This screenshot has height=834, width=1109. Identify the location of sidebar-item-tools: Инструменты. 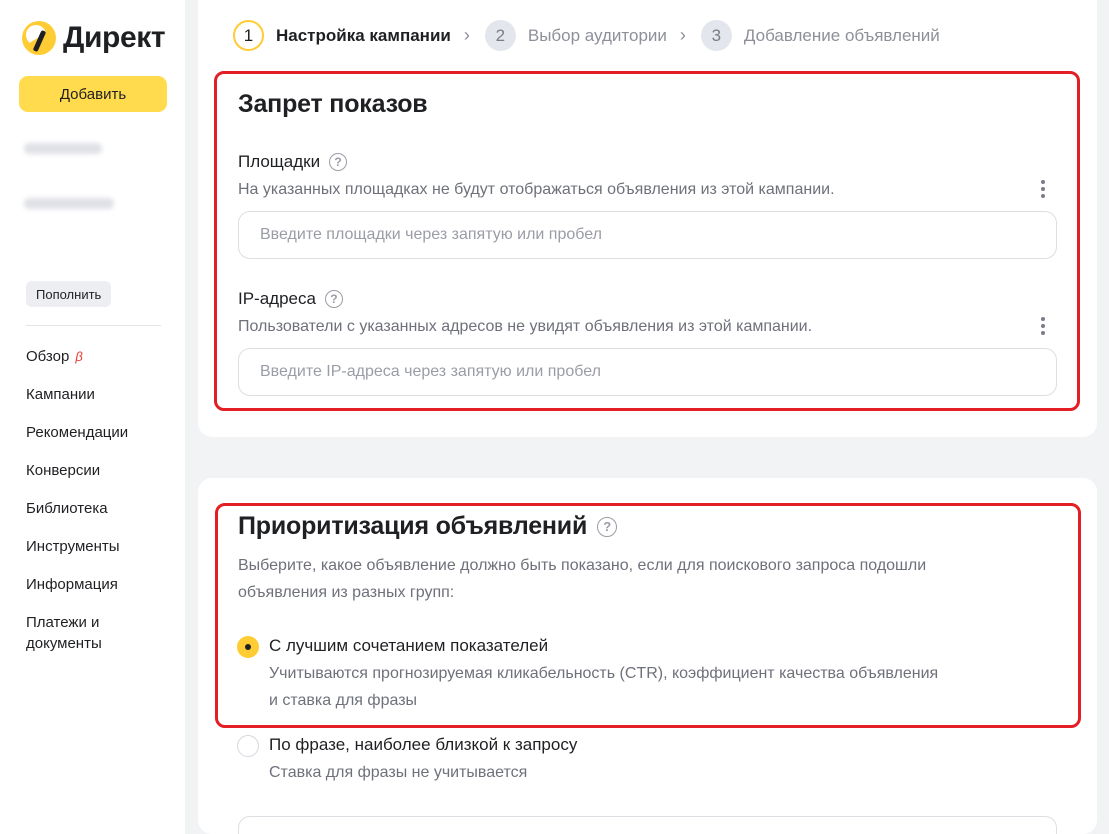
(101, 546).